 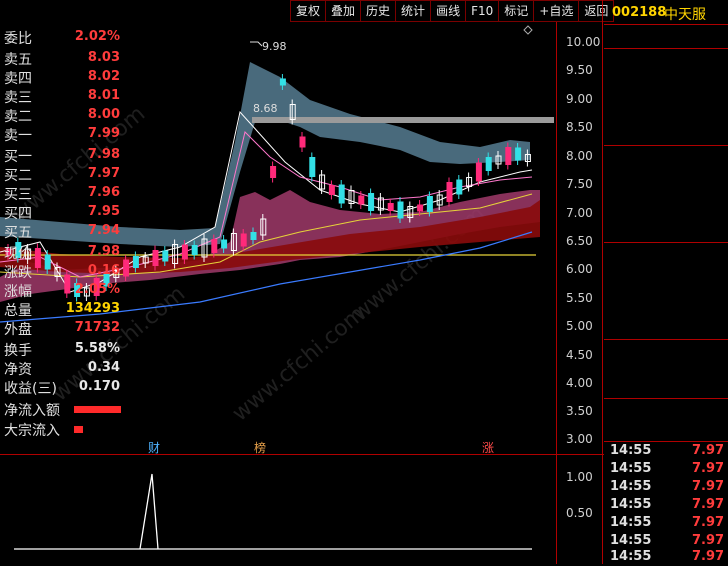 I want to click on net-inflow-label: 净流入额, so click(x=32, y=411).